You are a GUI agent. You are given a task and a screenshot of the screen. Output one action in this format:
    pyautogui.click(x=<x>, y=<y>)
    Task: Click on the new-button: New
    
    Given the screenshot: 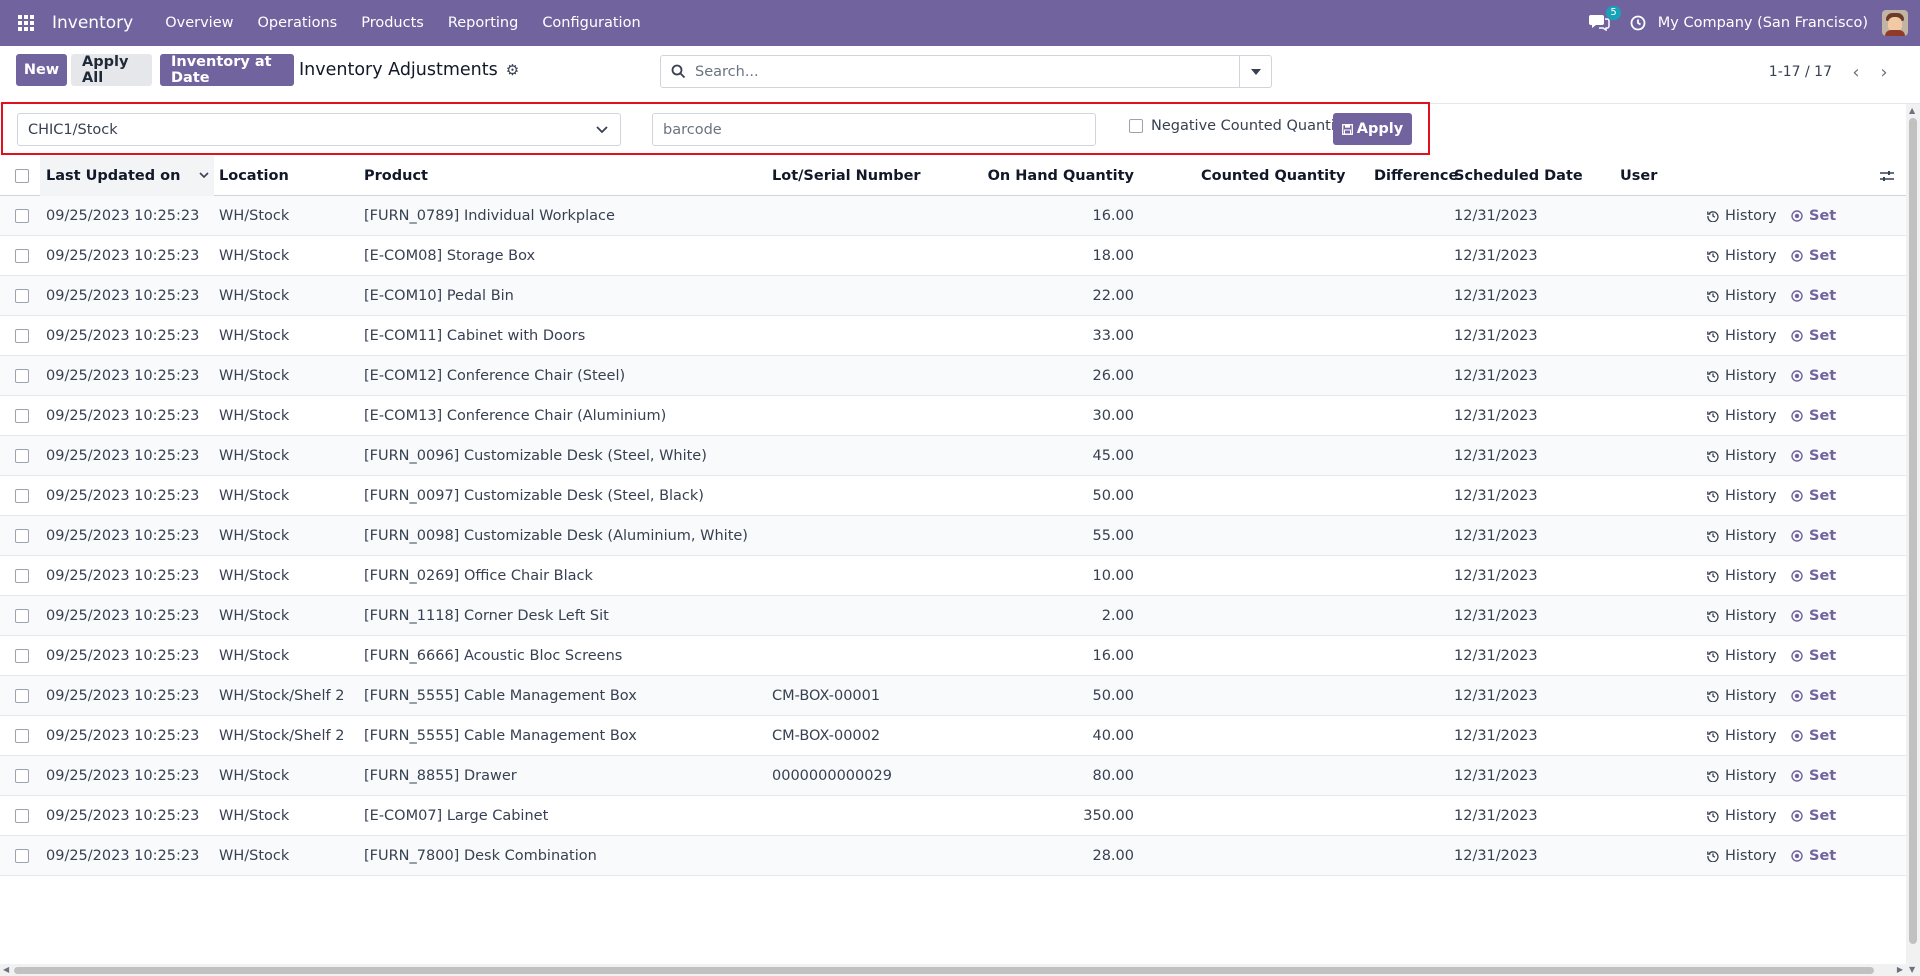 What is the action you would take?
    pyautogui.click(x=41, y=70)
    